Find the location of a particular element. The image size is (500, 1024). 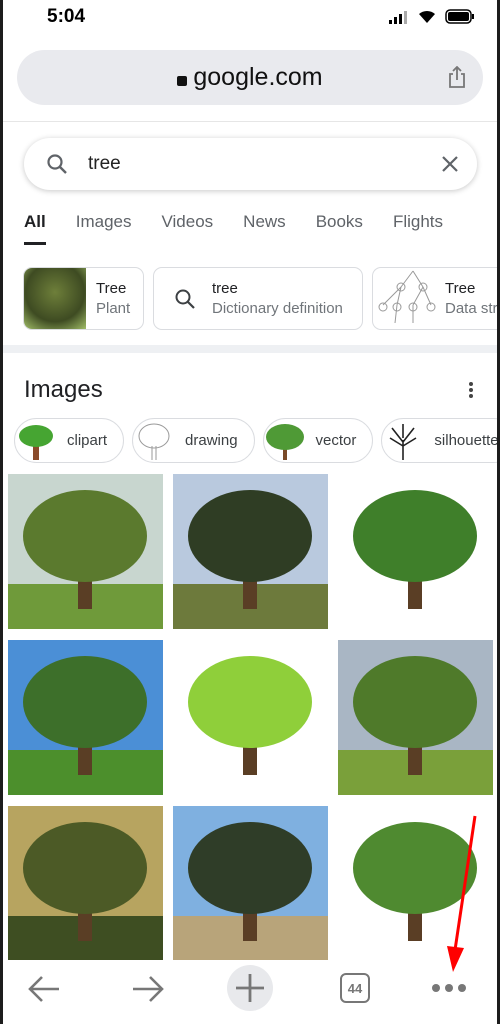

vector-tree-thumbnail is located at coordinates (284, 441).